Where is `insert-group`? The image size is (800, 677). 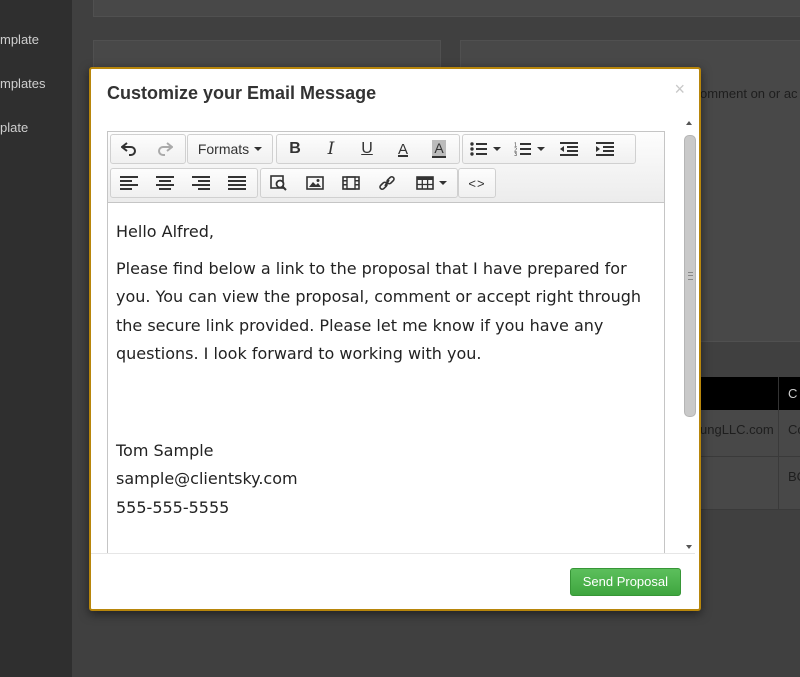
insert-group is located at coordinates (359, 183).